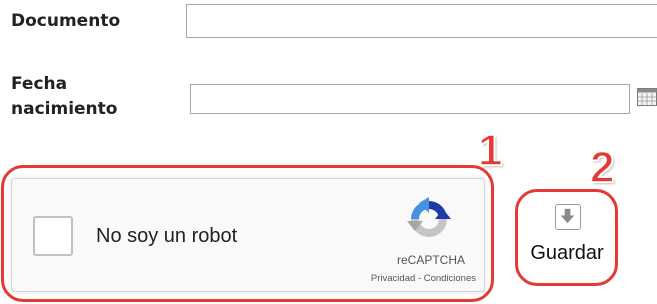 This screenshot has height=304, width=657. I want to click on recaptcha-logo-icon, so click(429, 217).